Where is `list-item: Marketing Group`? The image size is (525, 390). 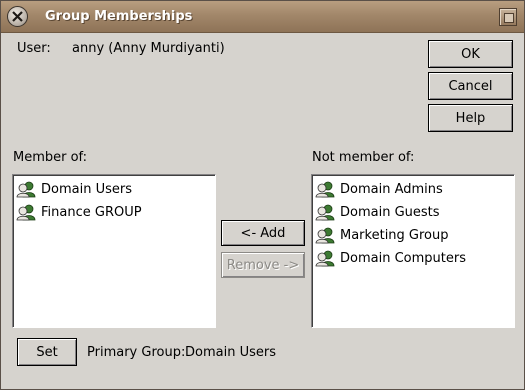
list-item: Marketing Group is located at coordinates (382, 235).